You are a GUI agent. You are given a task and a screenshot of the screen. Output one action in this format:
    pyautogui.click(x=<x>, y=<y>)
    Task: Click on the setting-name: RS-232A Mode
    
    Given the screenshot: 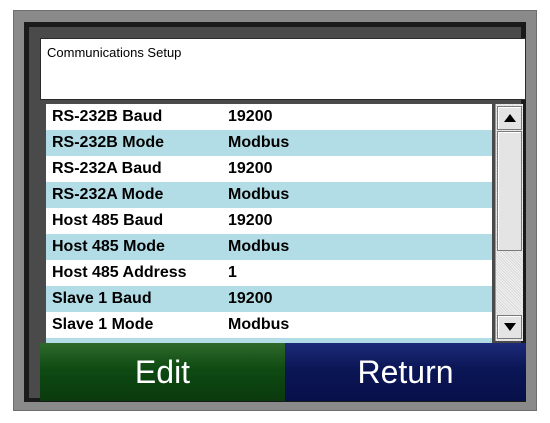 What is the action you would take?
    pyautogui.click(x=108, y=194)
    